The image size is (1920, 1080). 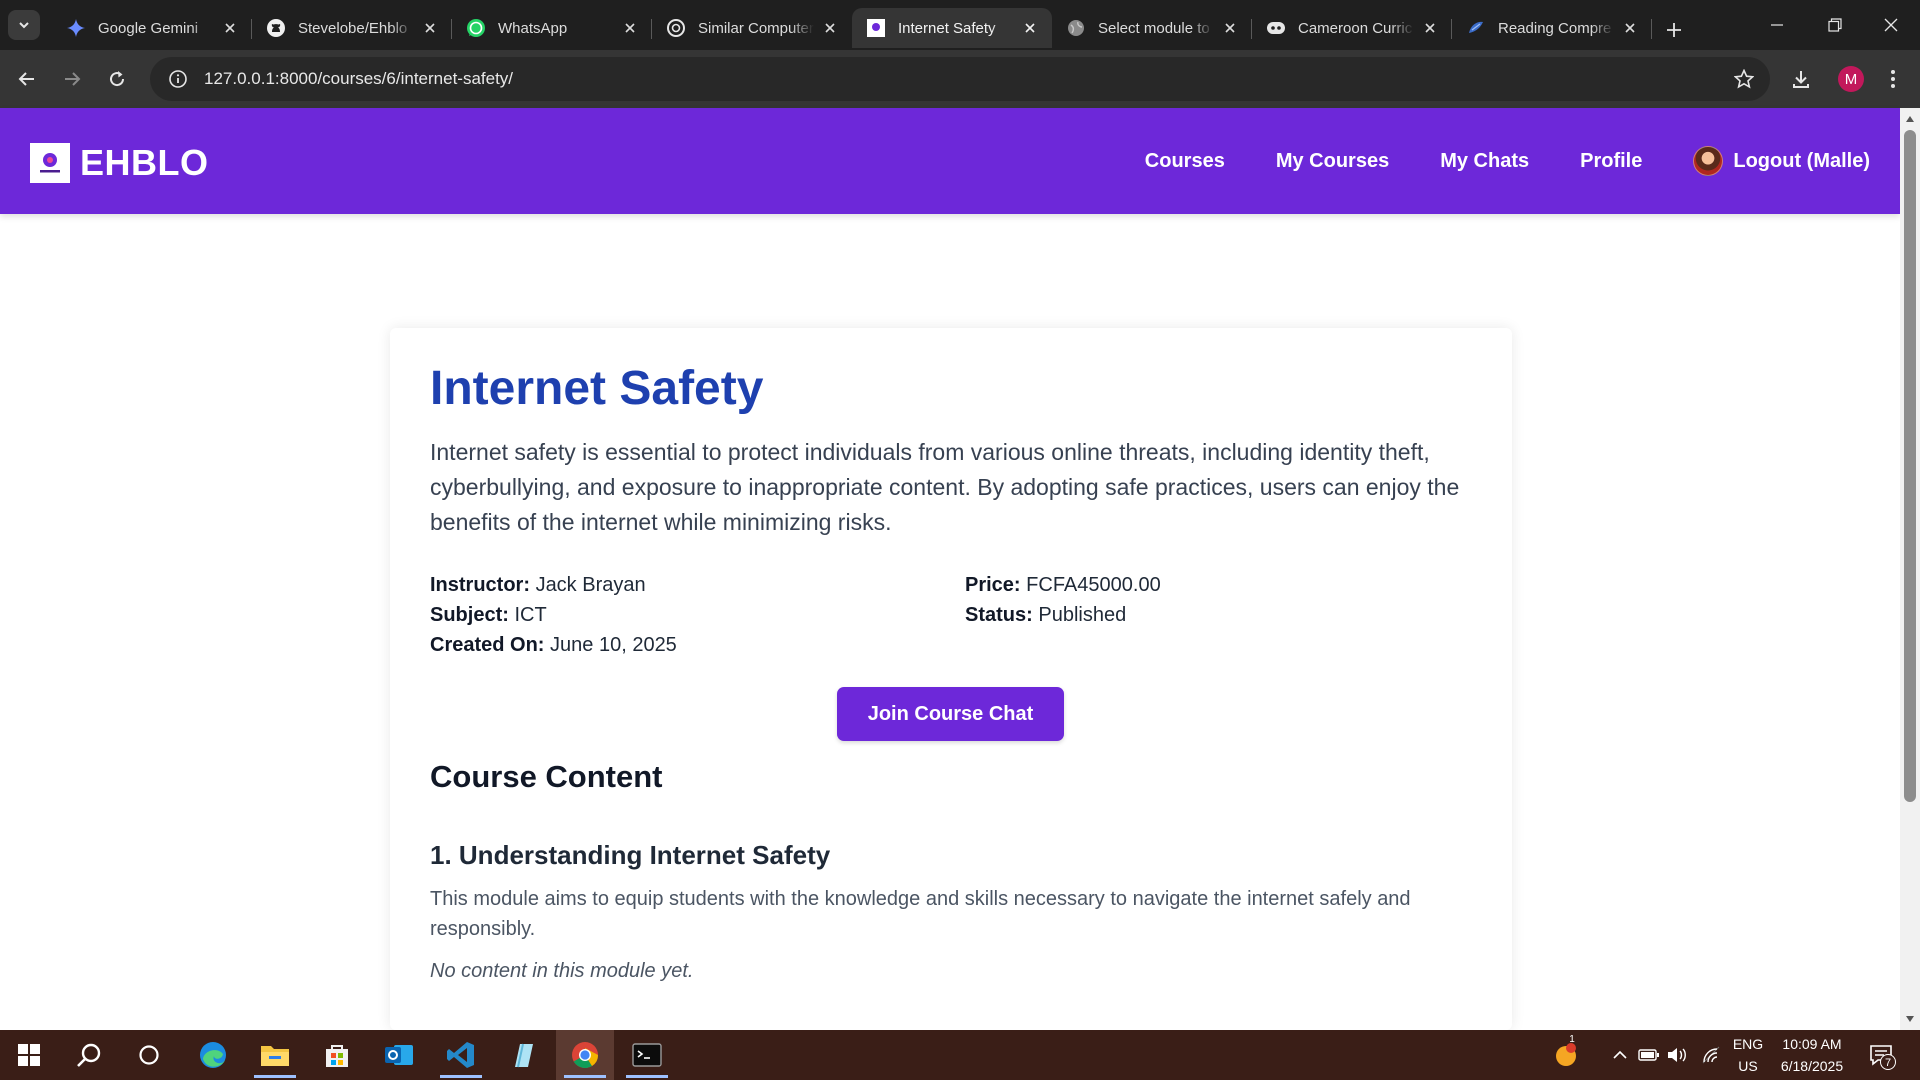 What do you see at coordinates (117, 79) in the screenshot?
I see `reload-button` at bounding box center [117, 79].